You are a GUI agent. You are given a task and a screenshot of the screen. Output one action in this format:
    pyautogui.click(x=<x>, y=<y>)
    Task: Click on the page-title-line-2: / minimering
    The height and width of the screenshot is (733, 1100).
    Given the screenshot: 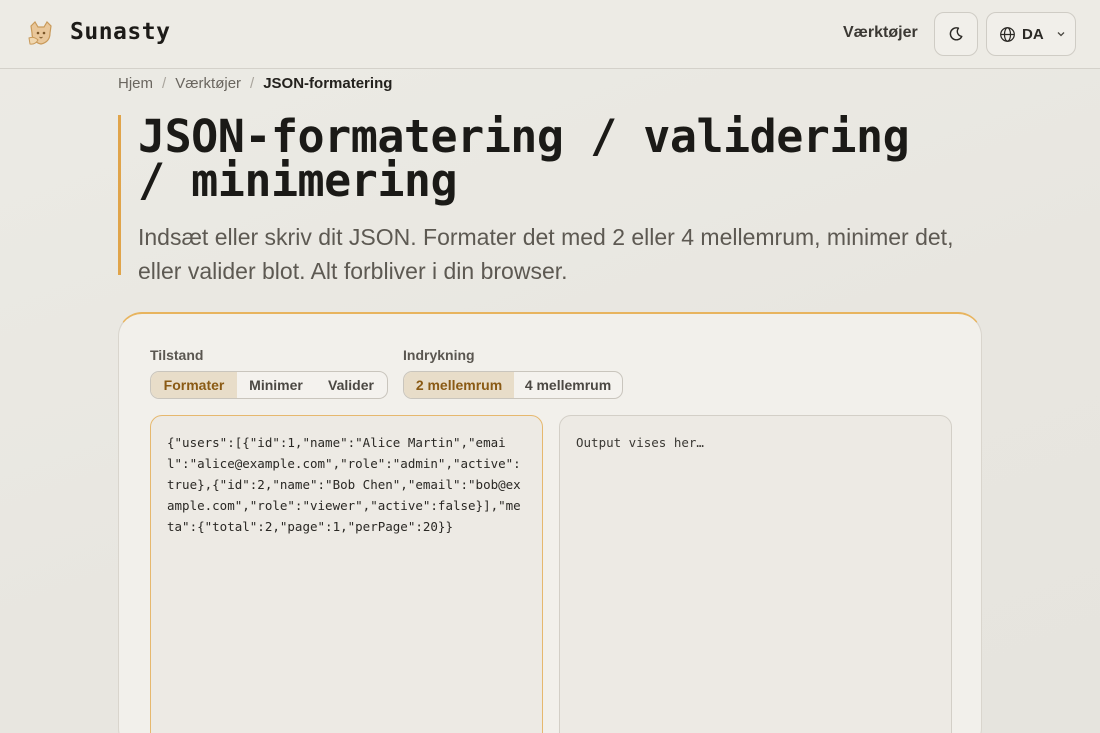 What is the action you would take?
    pyautogui.click(x=298, y=180)
    